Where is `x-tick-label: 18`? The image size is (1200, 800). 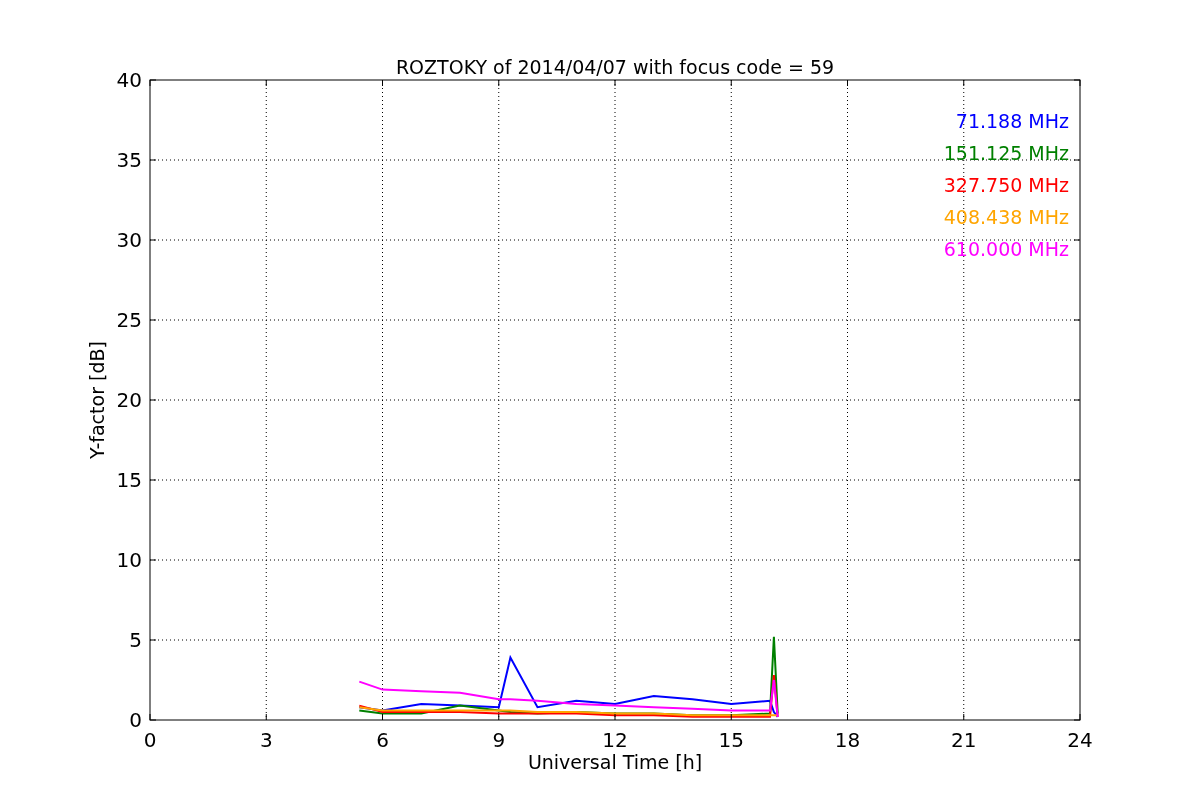
x-tick-label: 18 is located at coordinates (847, 740).